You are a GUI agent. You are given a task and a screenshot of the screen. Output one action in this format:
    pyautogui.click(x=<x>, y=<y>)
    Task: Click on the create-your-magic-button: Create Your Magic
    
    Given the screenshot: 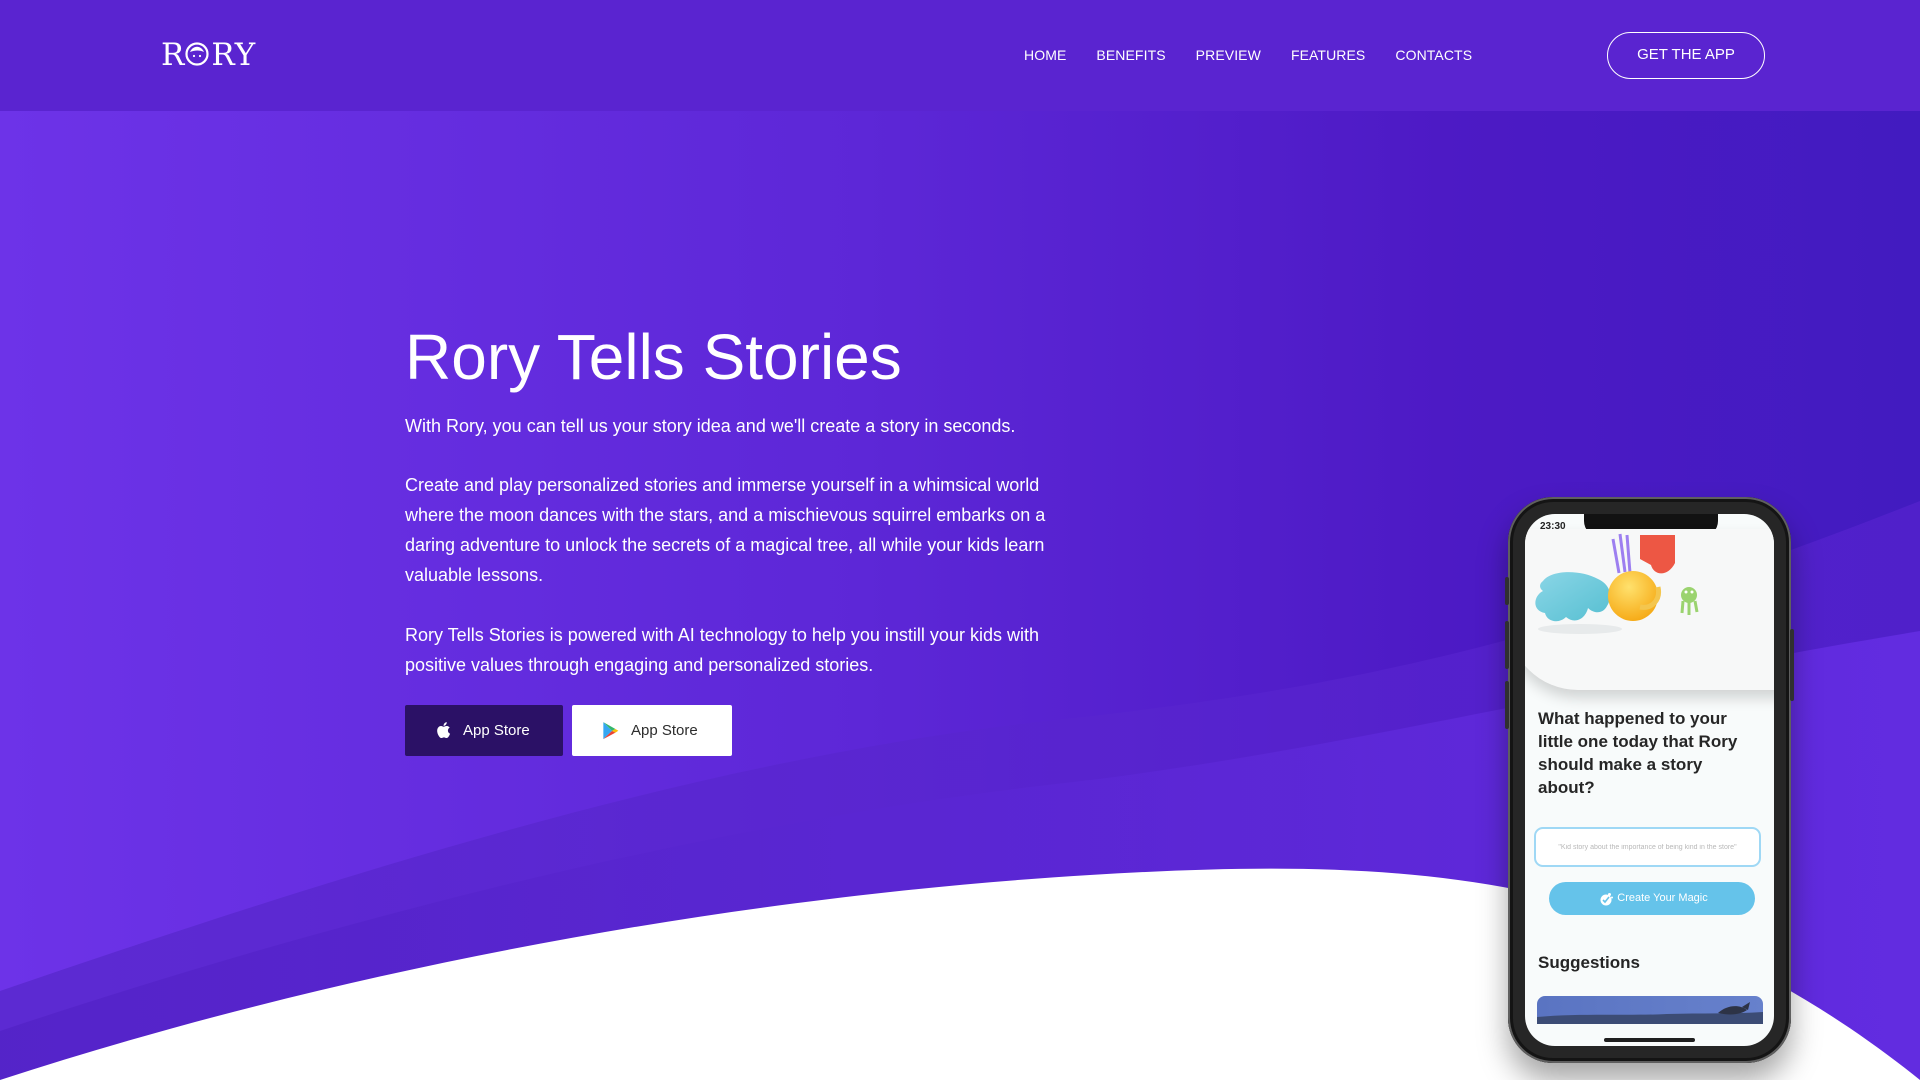 What is the action you would take?
    pyautogui.click(x=1652, y=898)
    